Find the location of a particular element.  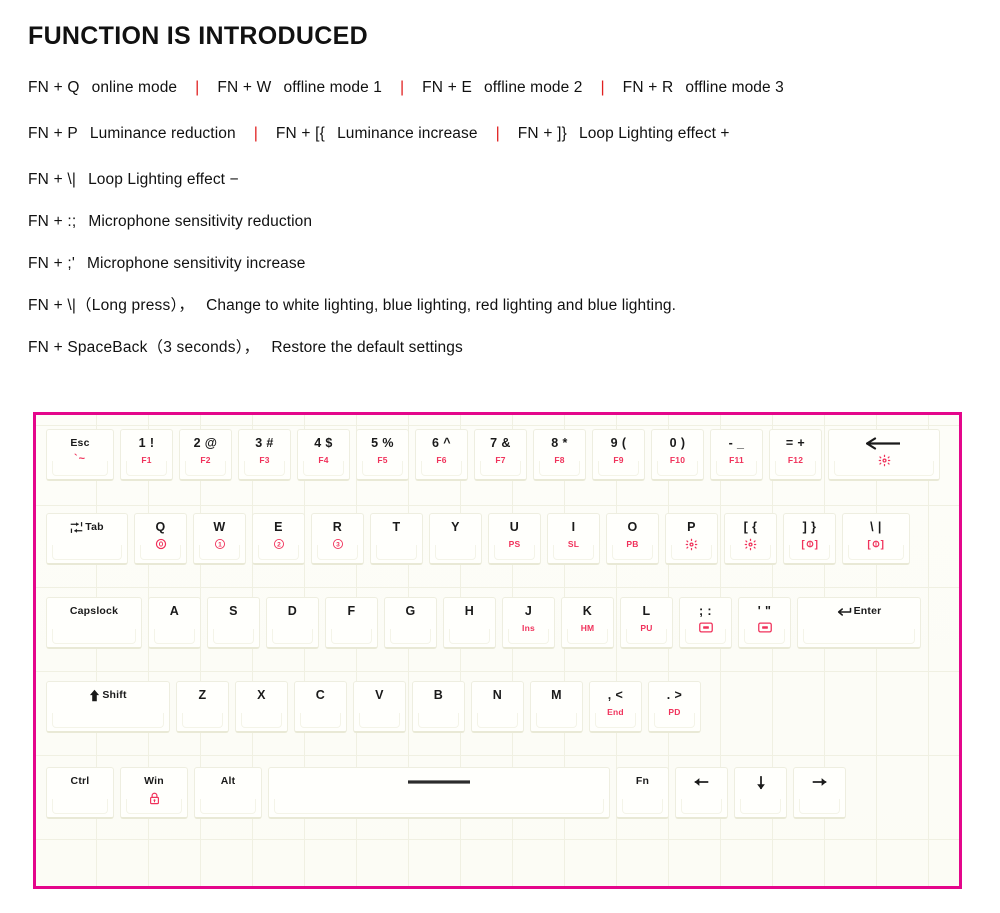

key-shift: Shift is located at coordinates (108, 707).